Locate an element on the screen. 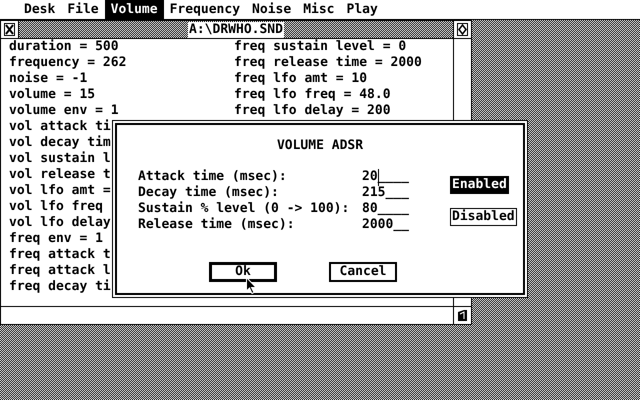 This screenshot has height=400, width=640. parameter-line: vol lfo amt = is located at coordinates (60, 191).